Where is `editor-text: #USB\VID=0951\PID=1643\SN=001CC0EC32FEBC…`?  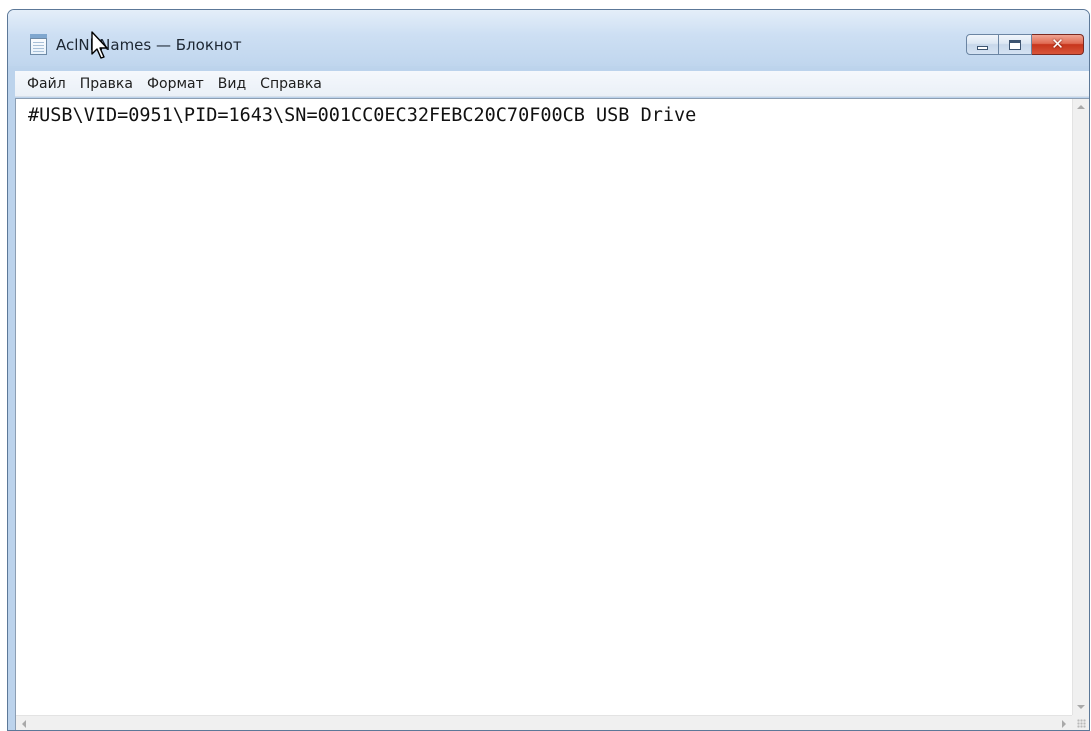 editor-text: #USB\VID=0951\PID=1643\SN=001CC0EC32FEBC… is located at coordinates (362, 116).